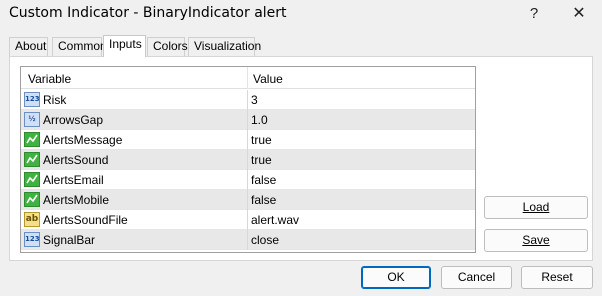 The width and height of the screenshot is (602, 296). What do you see at coordinates (49, 79) in the screenshot?
I see `column-header-variable: Variable` at bounding box center [49, 79].